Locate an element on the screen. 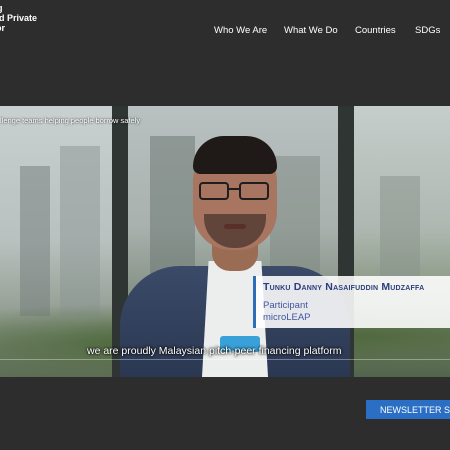  glasses-icon is located at coordinates (235, 192).